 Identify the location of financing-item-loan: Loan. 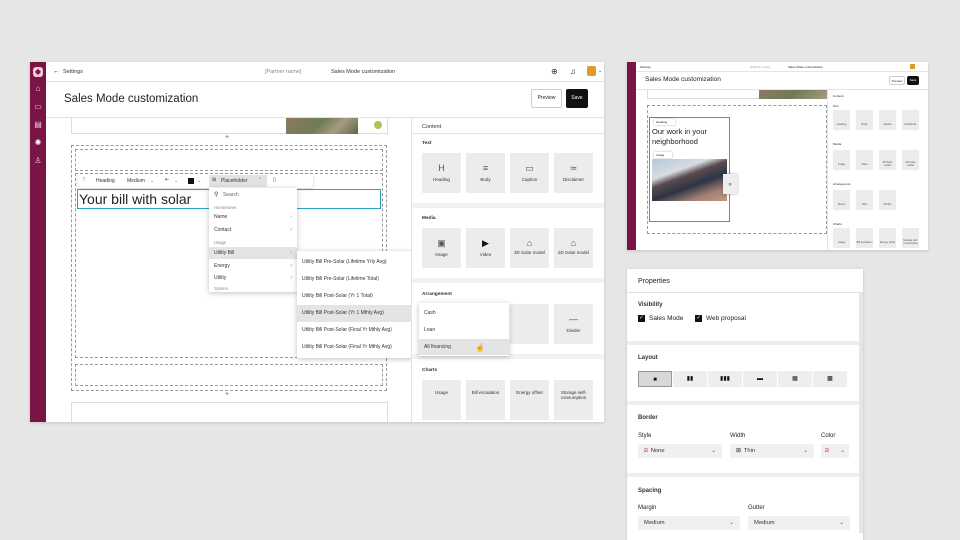
(464, 330).